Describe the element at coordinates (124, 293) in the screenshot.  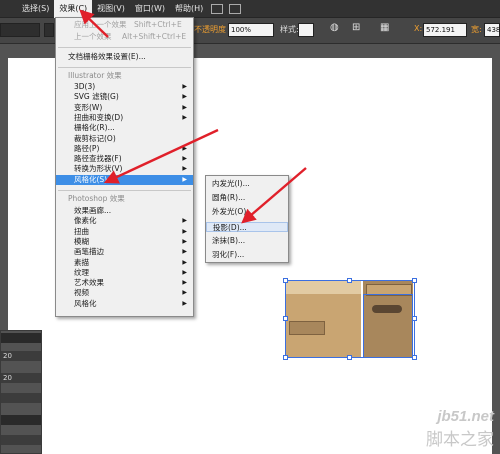
I see `menu-photoshop-effect-8: 视频 ▶` at that location.